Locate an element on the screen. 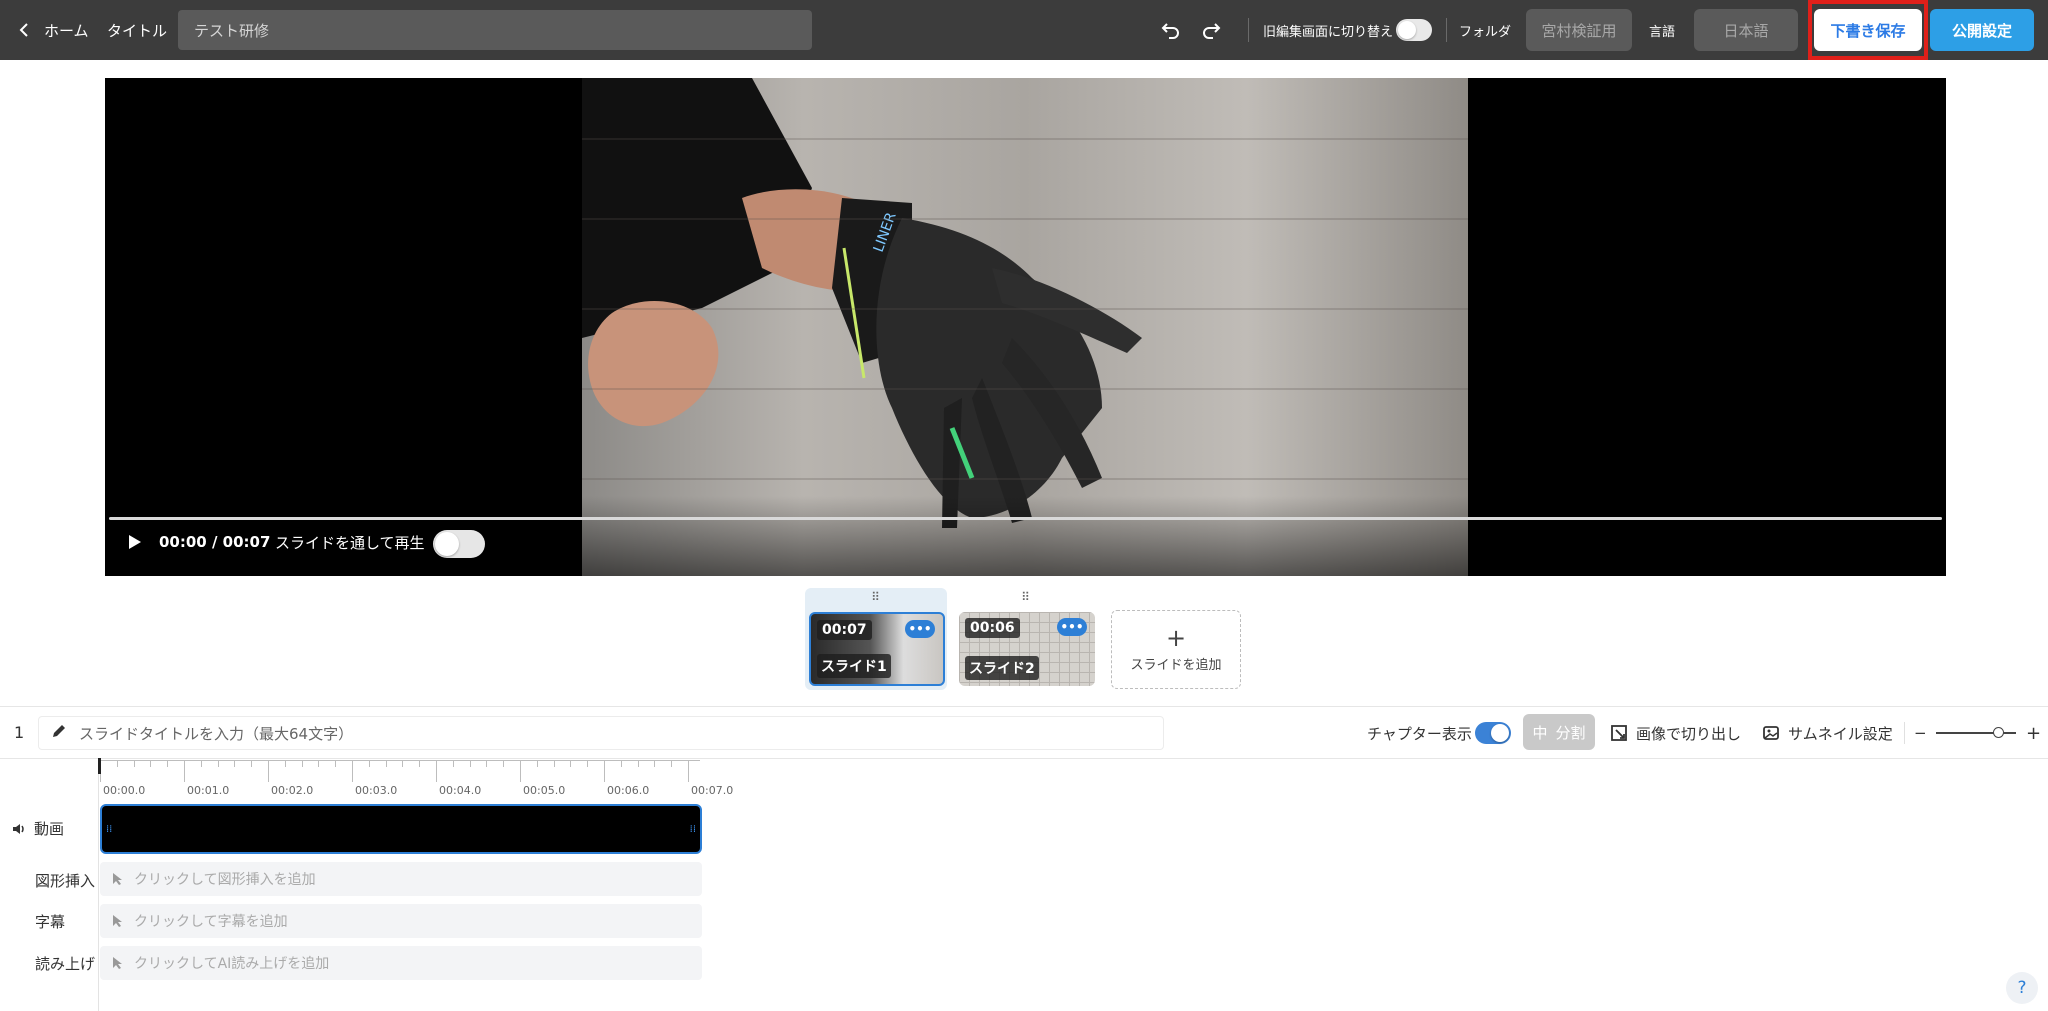 The image size is (2048, 1011). add-shape-track: クリックして図形挿入を追加 is located at coordinates (401, 879).